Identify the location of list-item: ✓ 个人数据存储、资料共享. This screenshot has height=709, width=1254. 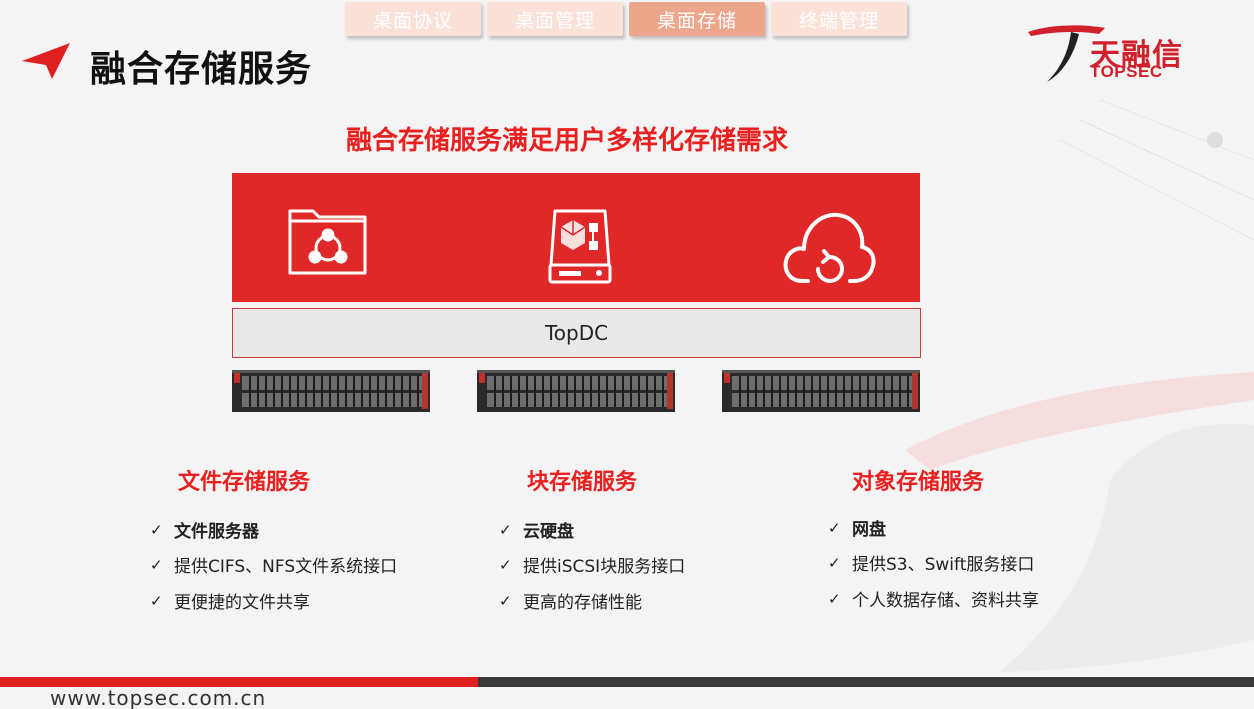
(933, 599).